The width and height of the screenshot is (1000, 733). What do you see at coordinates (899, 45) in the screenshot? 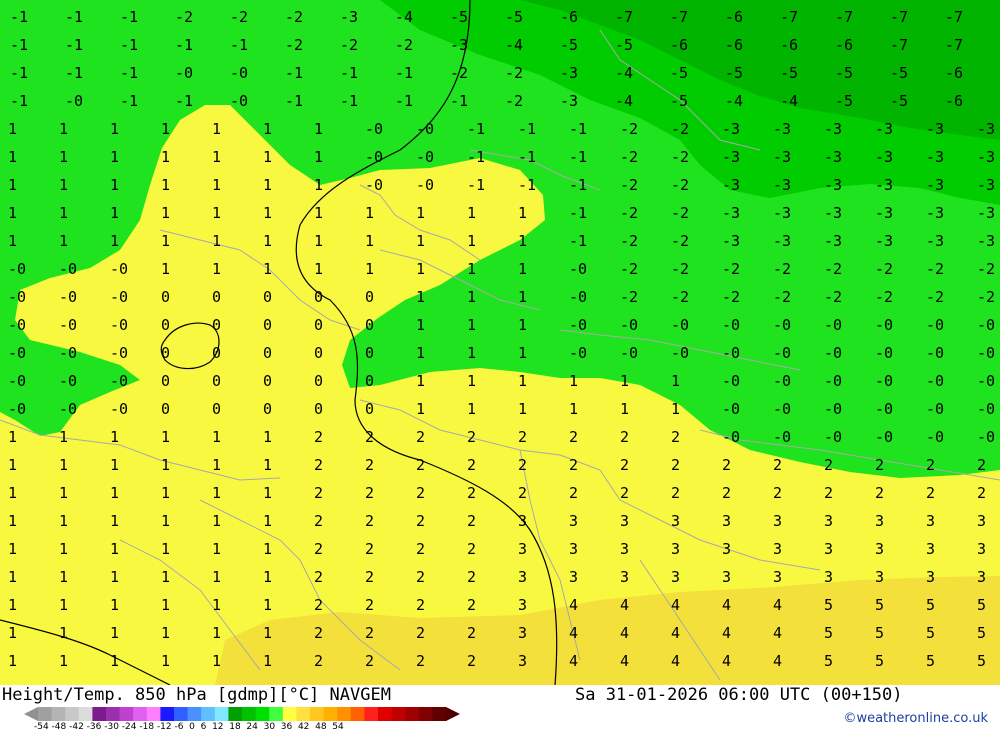
I see `temperature-label: -7` at bounding box center [899, 45].